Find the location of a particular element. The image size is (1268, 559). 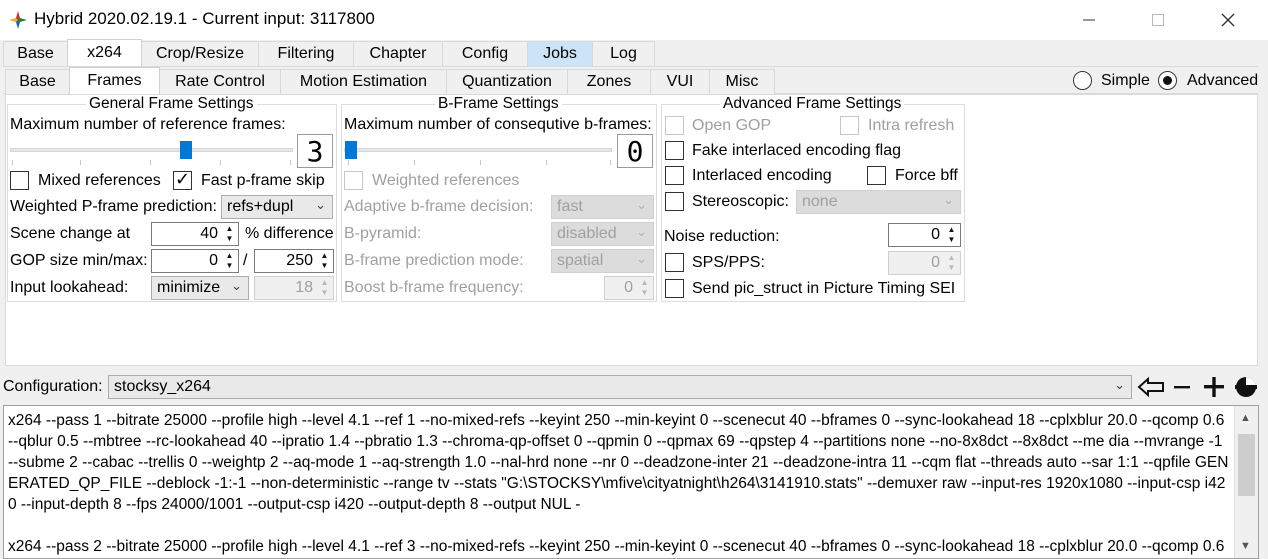

max-bframes-slider is located at coordinates (351, 150).